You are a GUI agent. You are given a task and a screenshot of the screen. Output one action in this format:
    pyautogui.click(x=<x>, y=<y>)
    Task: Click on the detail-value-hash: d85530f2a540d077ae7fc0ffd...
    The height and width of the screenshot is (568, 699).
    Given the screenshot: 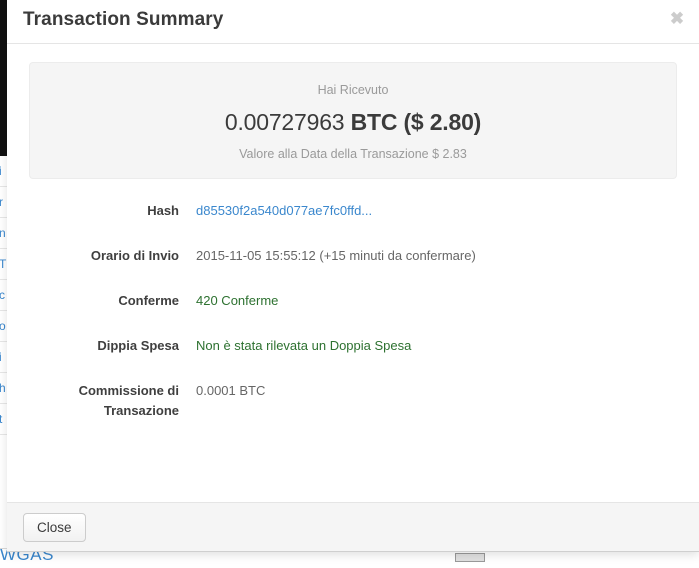 What is the action you would take?
    pyautogui.click(x=431, y=211)
    